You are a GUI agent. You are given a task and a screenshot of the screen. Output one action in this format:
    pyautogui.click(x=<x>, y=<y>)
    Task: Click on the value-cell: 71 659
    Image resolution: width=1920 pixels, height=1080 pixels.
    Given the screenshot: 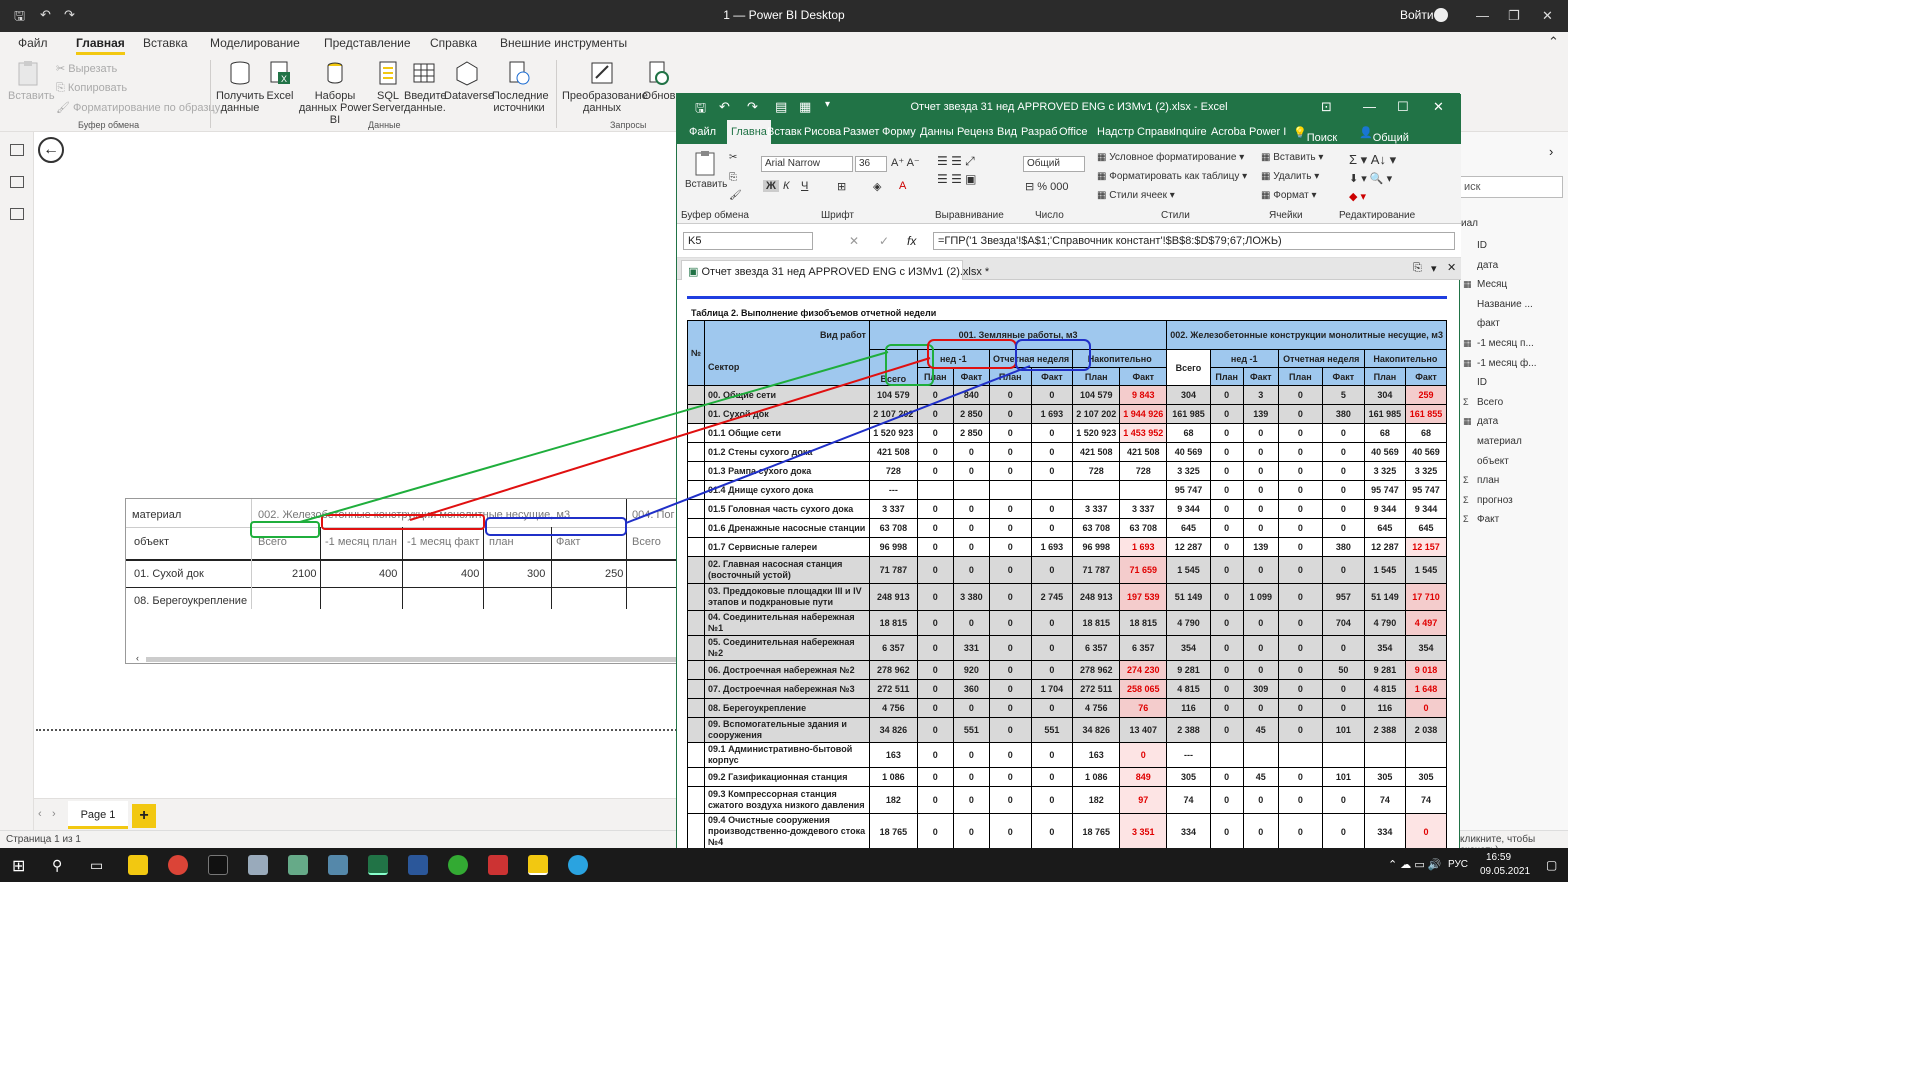 What is the action you would take?
    pyautogui.click(x=1143, y=570)
    